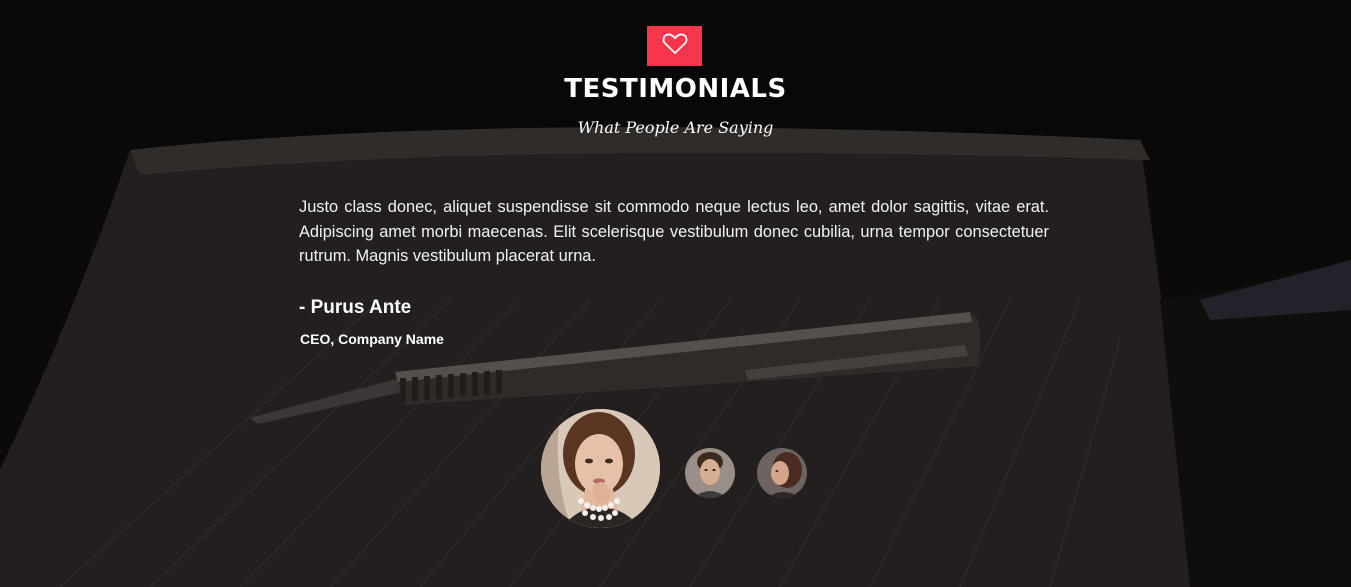 Image resolution: width=1351 pixels, height=587 pixels. Describe the element at coordinates (600, 468) in the screenshot. I see `avatar-woman-pearls` at that location.